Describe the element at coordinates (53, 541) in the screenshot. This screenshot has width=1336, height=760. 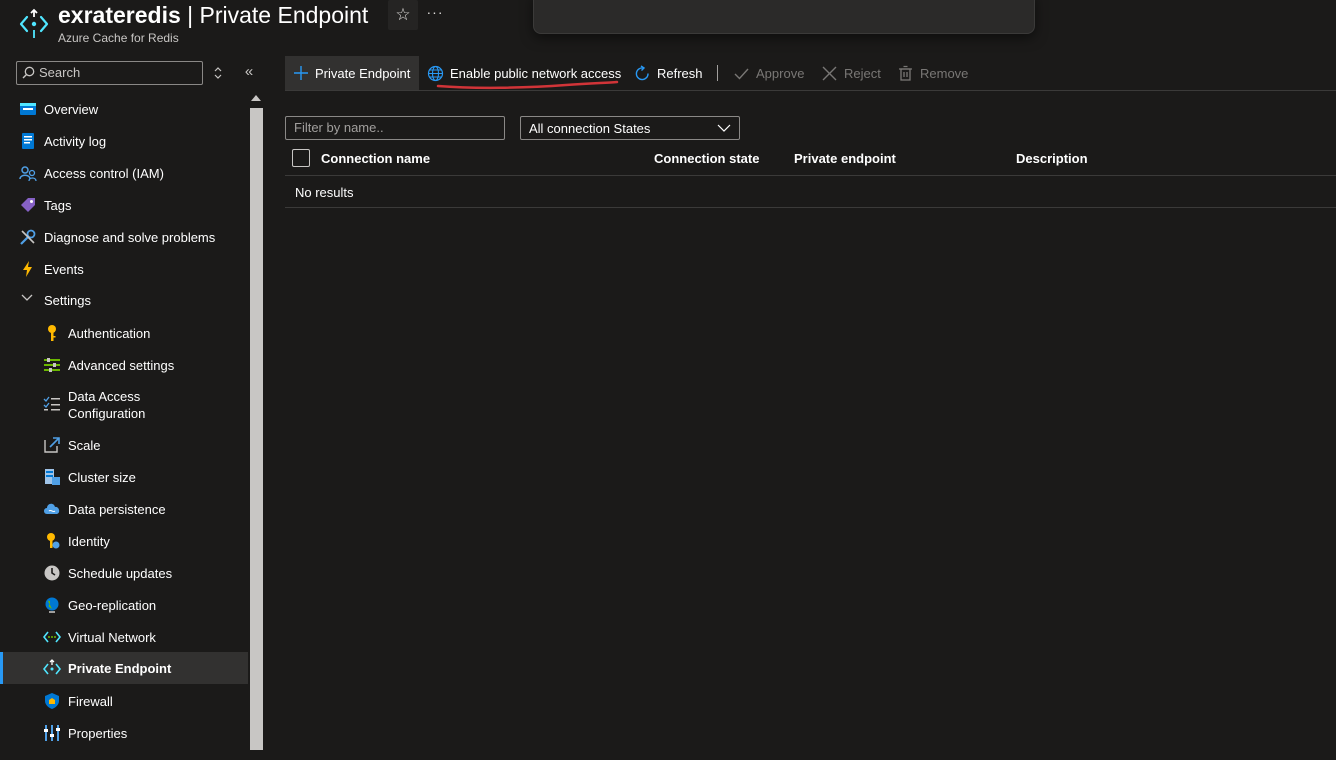
I see `identity-icon` at that location.